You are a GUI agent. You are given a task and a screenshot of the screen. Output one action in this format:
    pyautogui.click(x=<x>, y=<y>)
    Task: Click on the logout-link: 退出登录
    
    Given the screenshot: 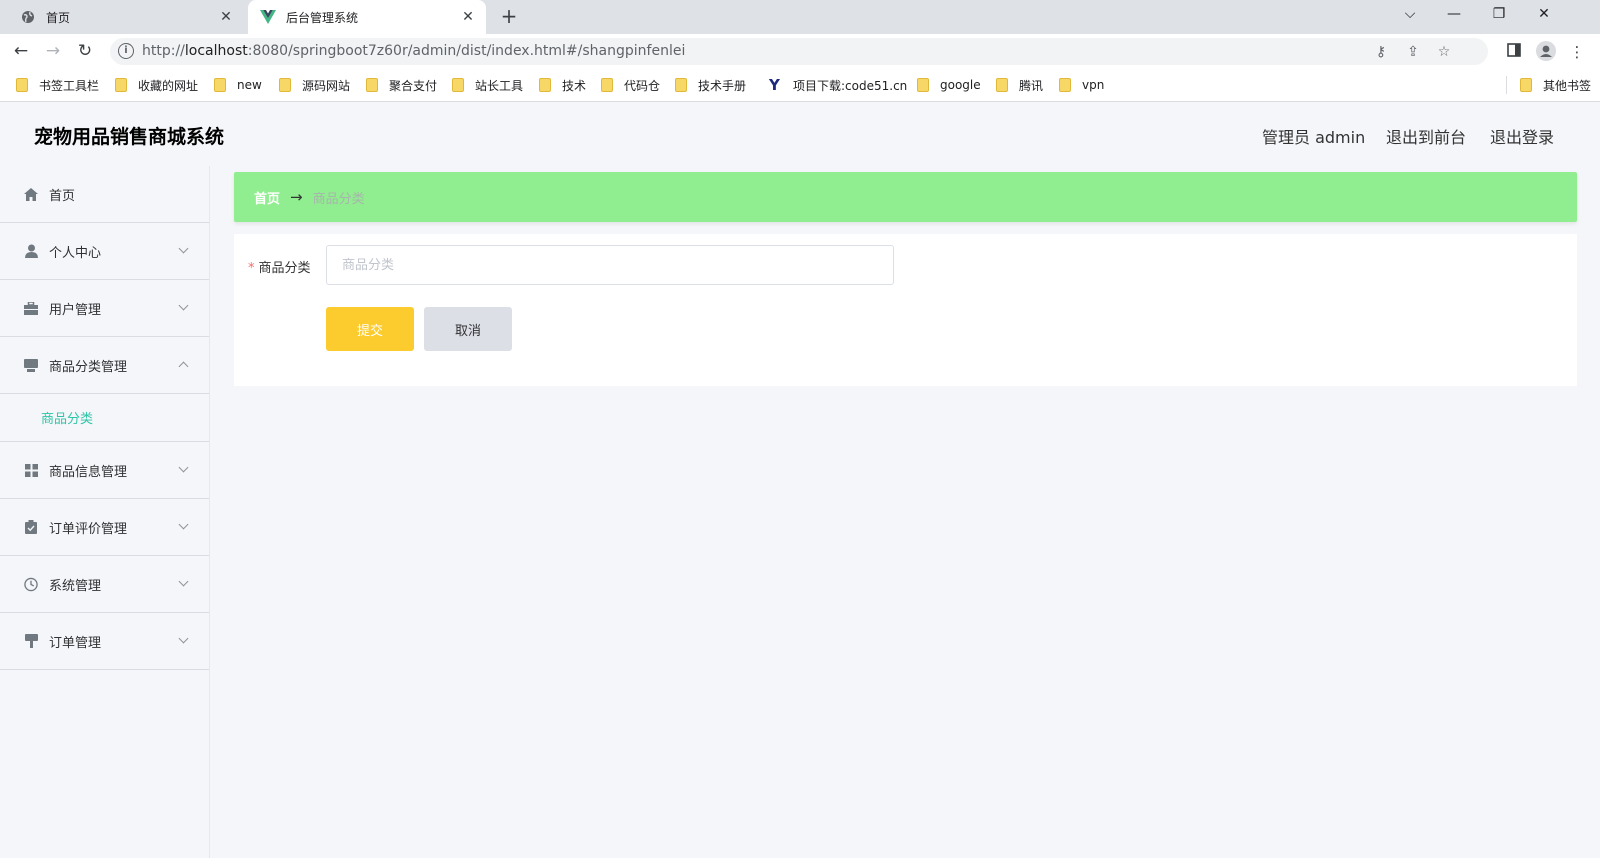 What is the action you would take?
    pyautogui.click(x=1522, y=136)
    